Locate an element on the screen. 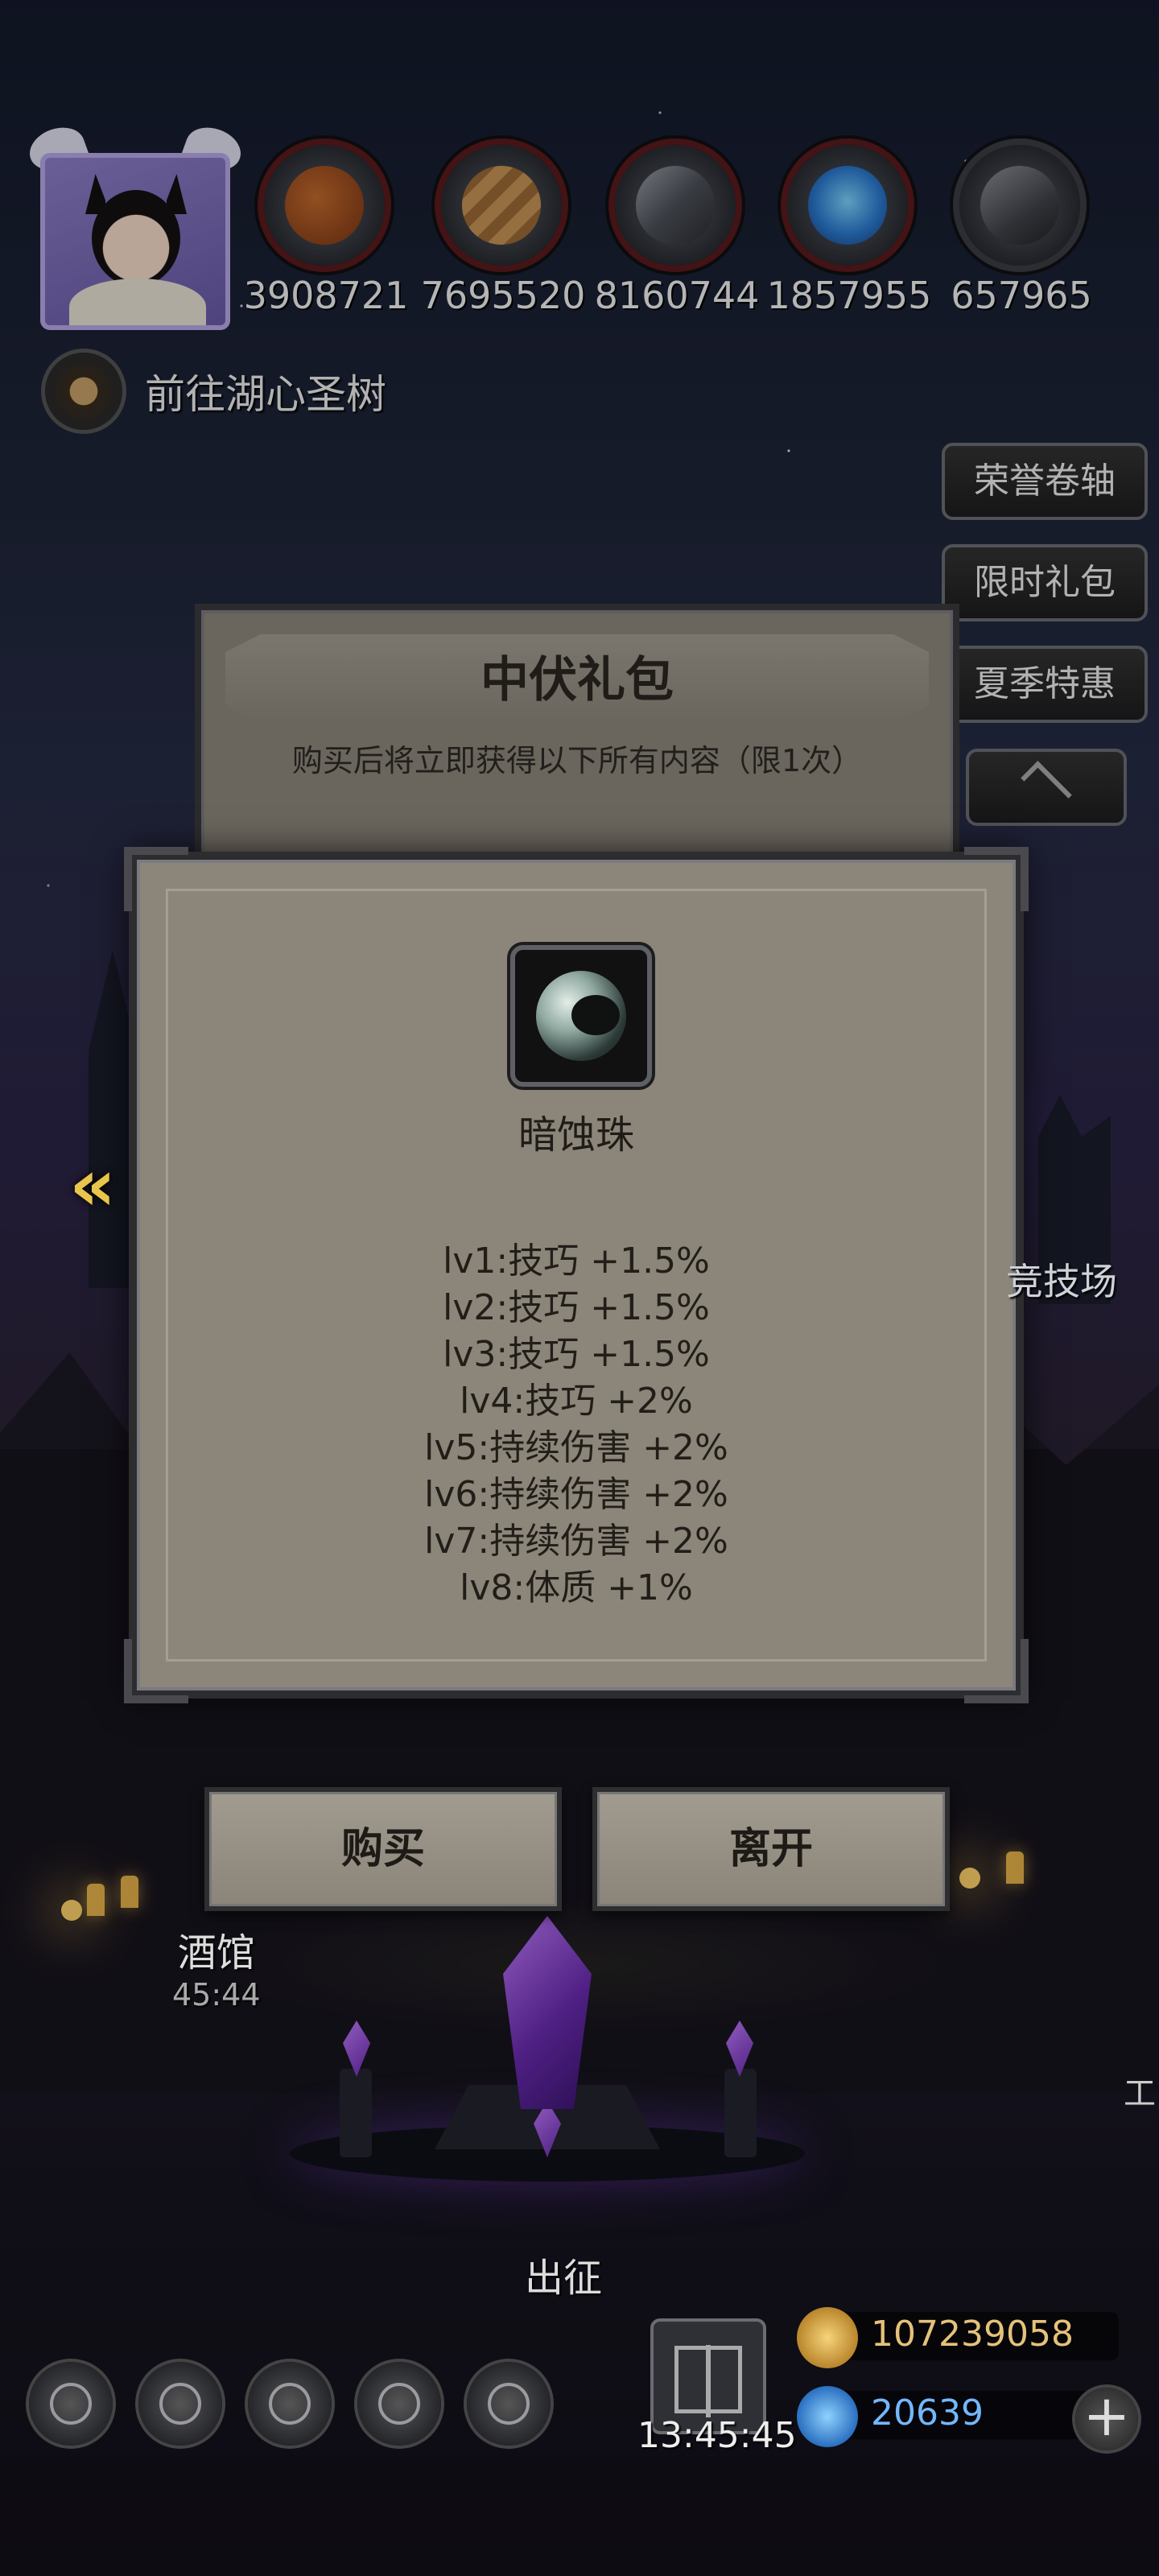 The image size is (1159, 2576). dark-orb-icon is located at coordinates (581, 1016).